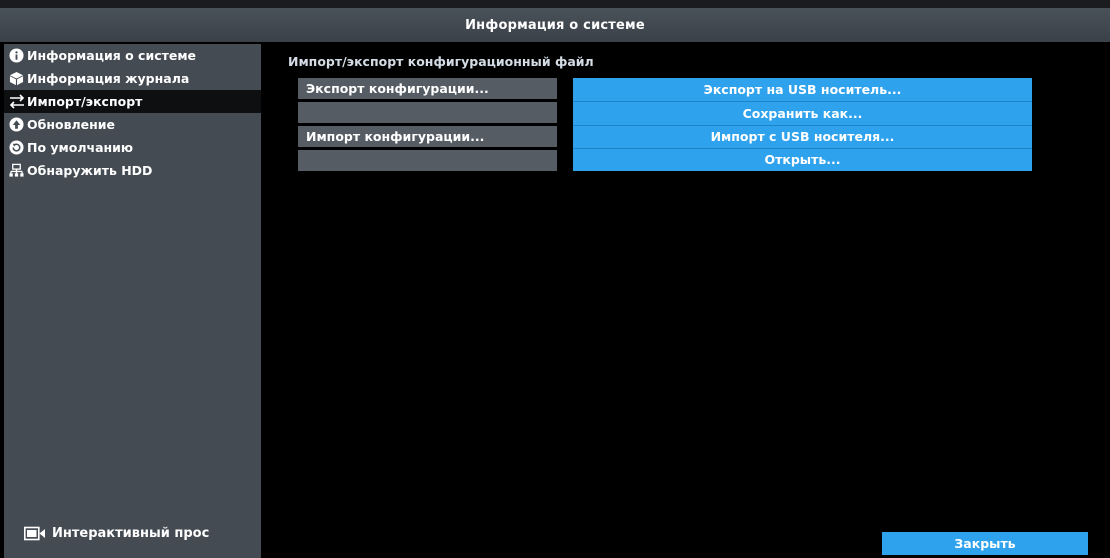  I want to click on live-view-label: Интерактивный прос, so click(131, 533).